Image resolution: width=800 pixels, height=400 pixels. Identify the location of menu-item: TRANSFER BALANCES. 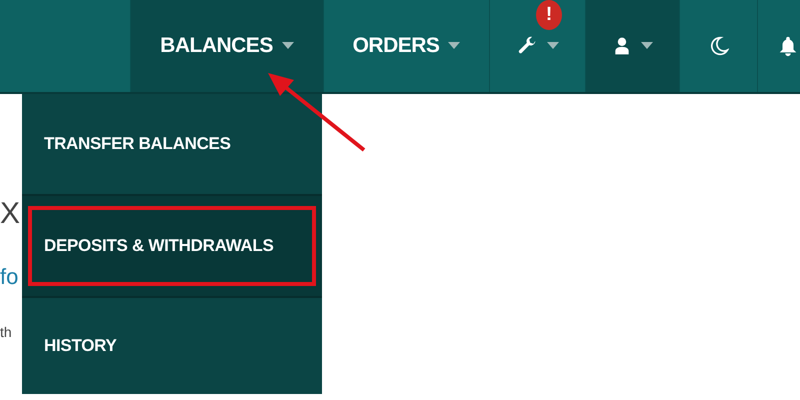
(172, 144).